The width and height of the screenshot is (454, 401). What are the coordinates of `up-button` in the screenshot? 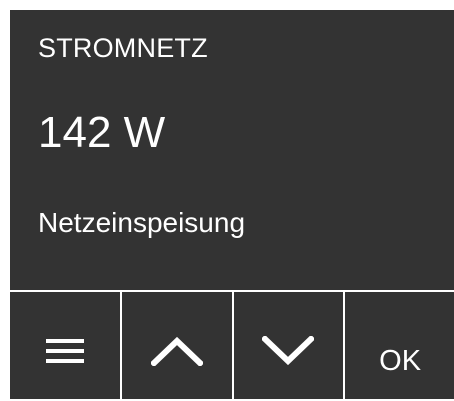 It's located at (178, 345).